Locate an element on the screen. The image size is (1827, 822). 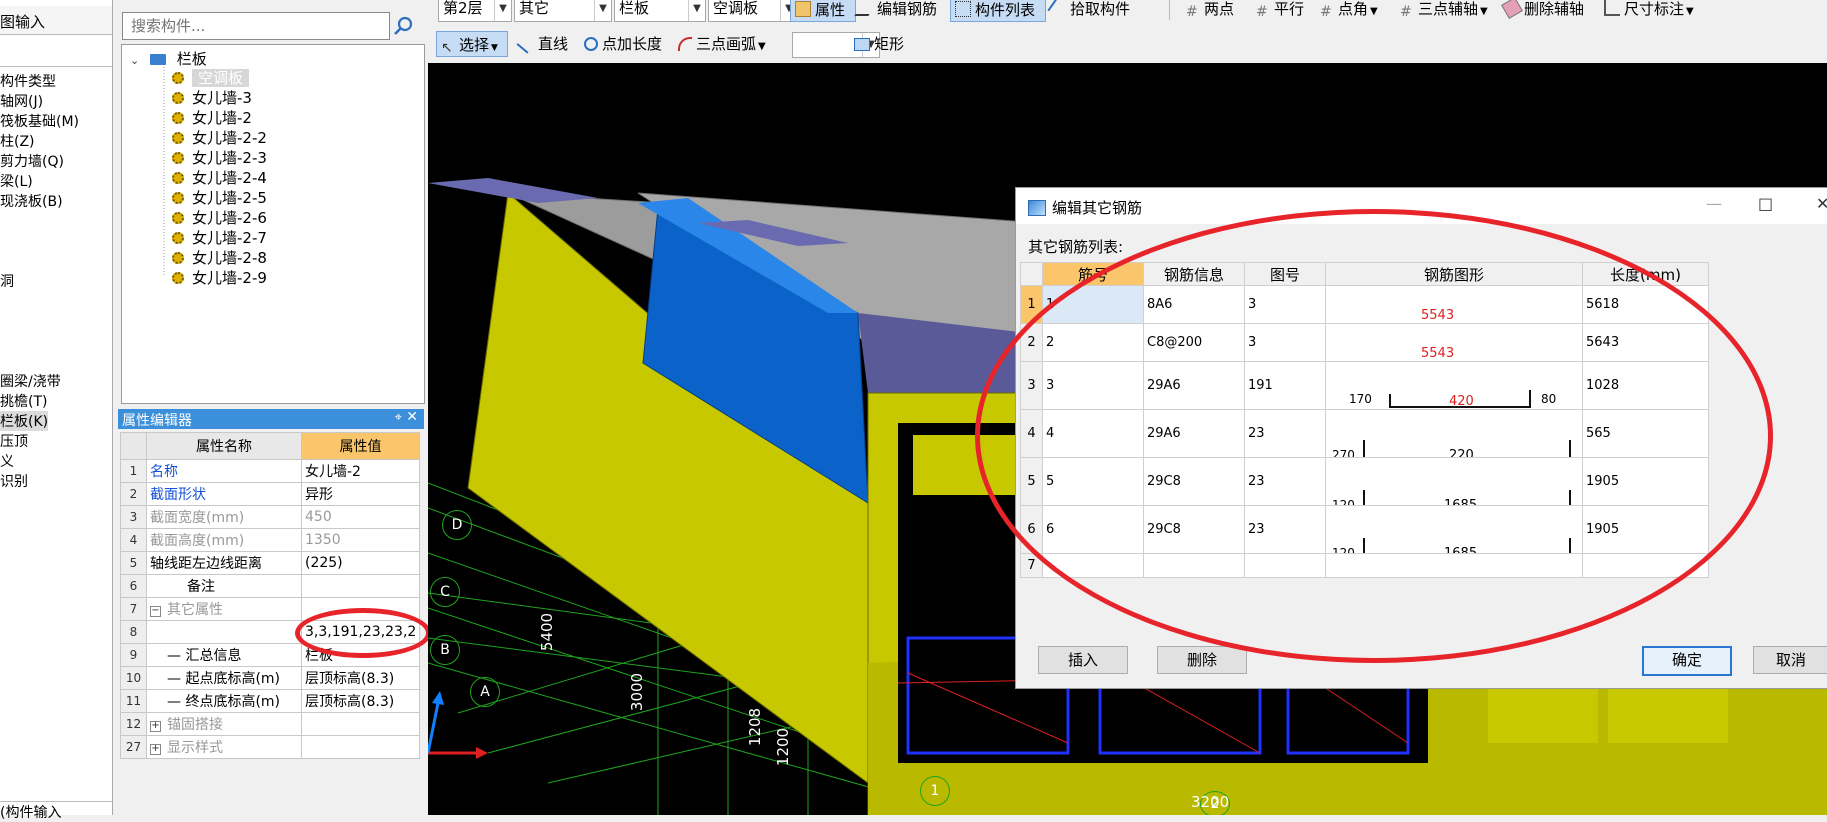
property-row: 10 — 起点底标高(m) 层顶标高(8.3) is located at coordinates (270, 678).